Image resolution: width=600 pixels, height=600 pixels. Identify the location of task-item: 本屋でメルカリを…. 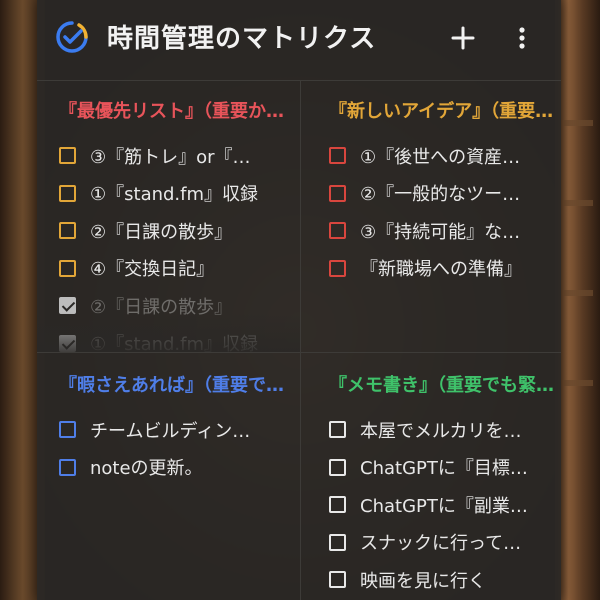
(428, 430).